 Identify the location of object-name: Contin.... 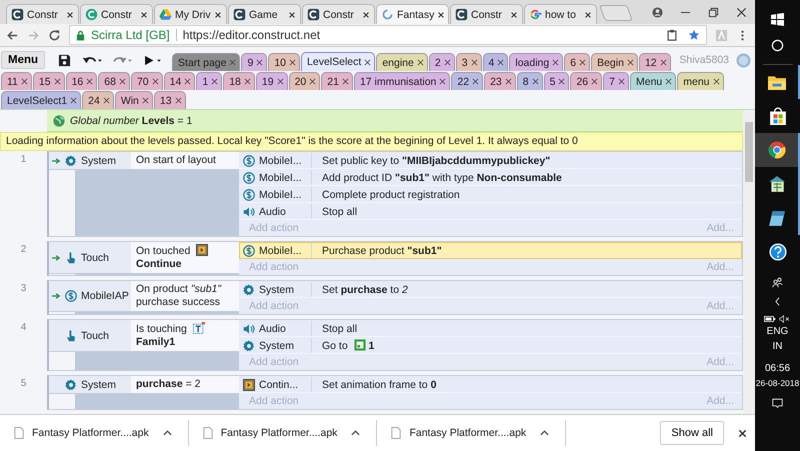
(278, 384).